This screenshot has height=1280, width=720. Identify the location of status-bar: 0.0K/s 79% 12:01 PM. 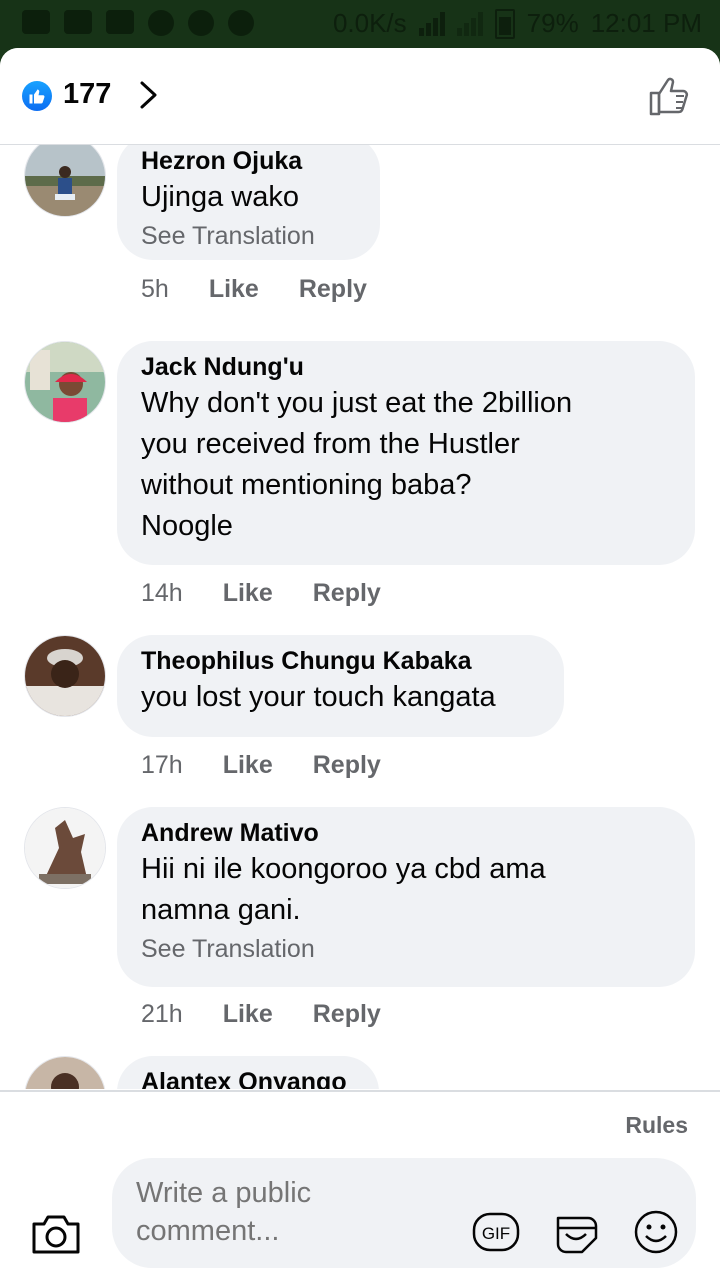
(360, 25).